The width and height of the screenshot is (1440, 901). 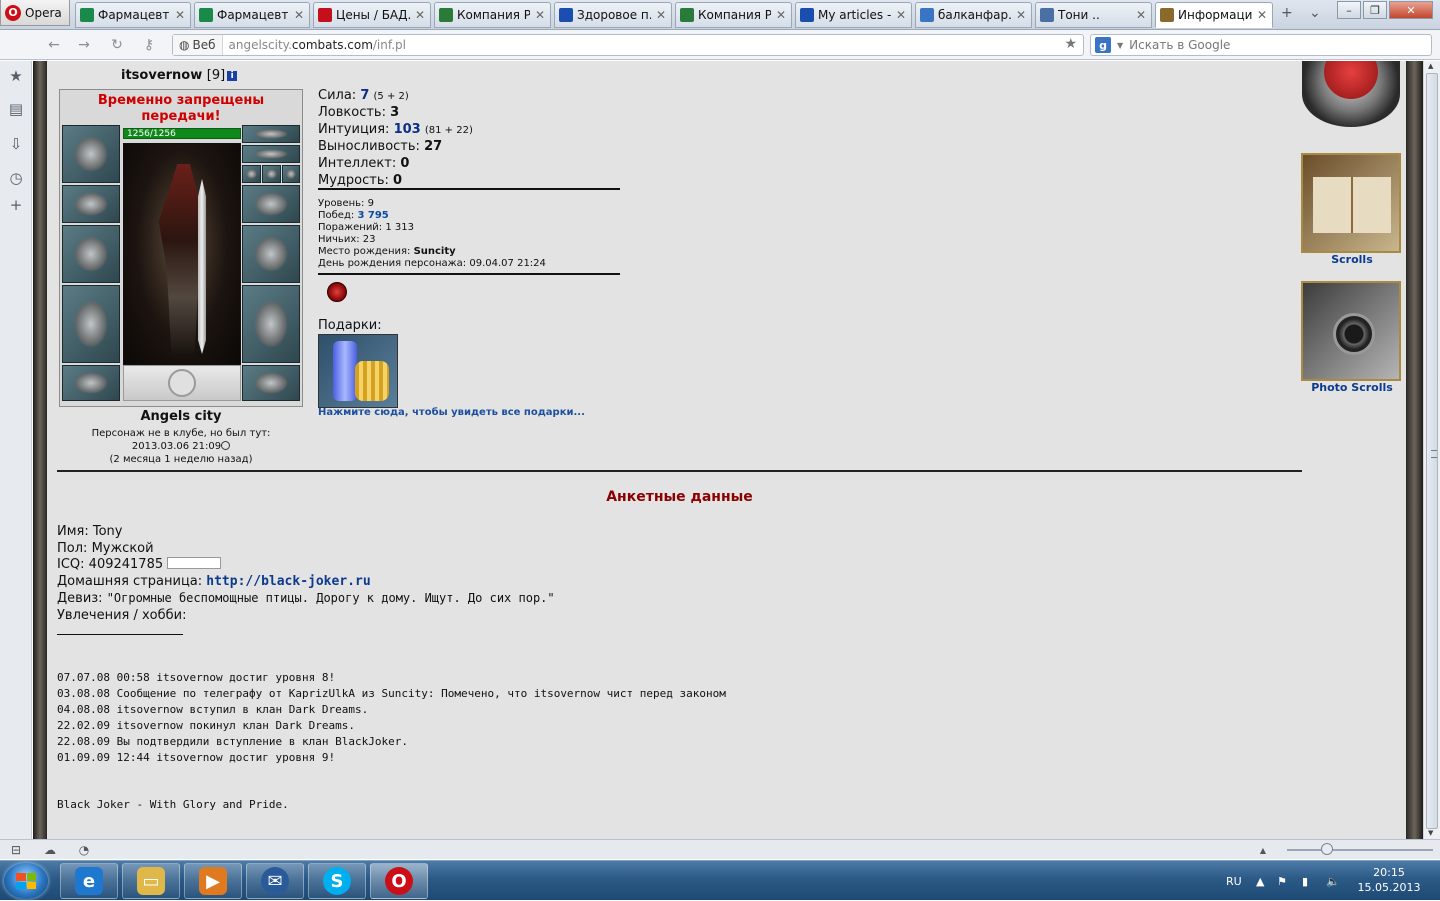 I want to click on legs-slot, so click(x=271, y=324).